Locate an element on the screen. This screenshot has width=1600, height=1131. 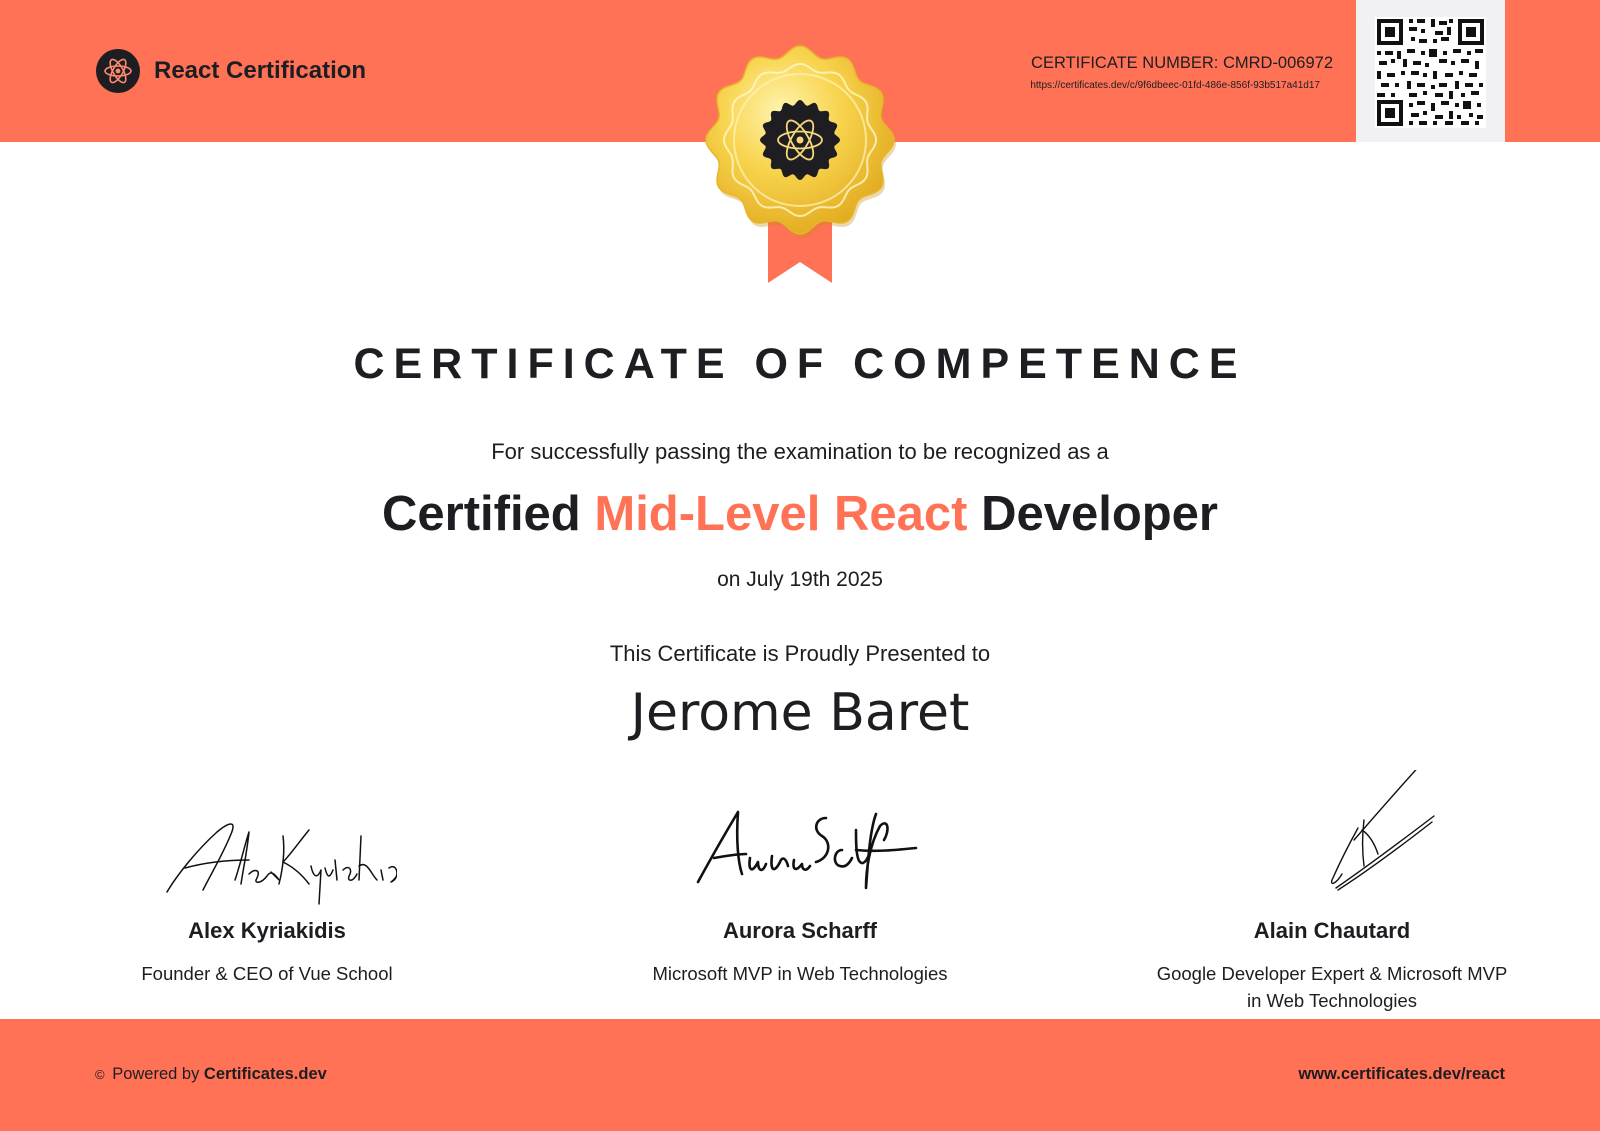
certification-headline: Certified Mid-Level React Developer is located at coordinates (800, 514).